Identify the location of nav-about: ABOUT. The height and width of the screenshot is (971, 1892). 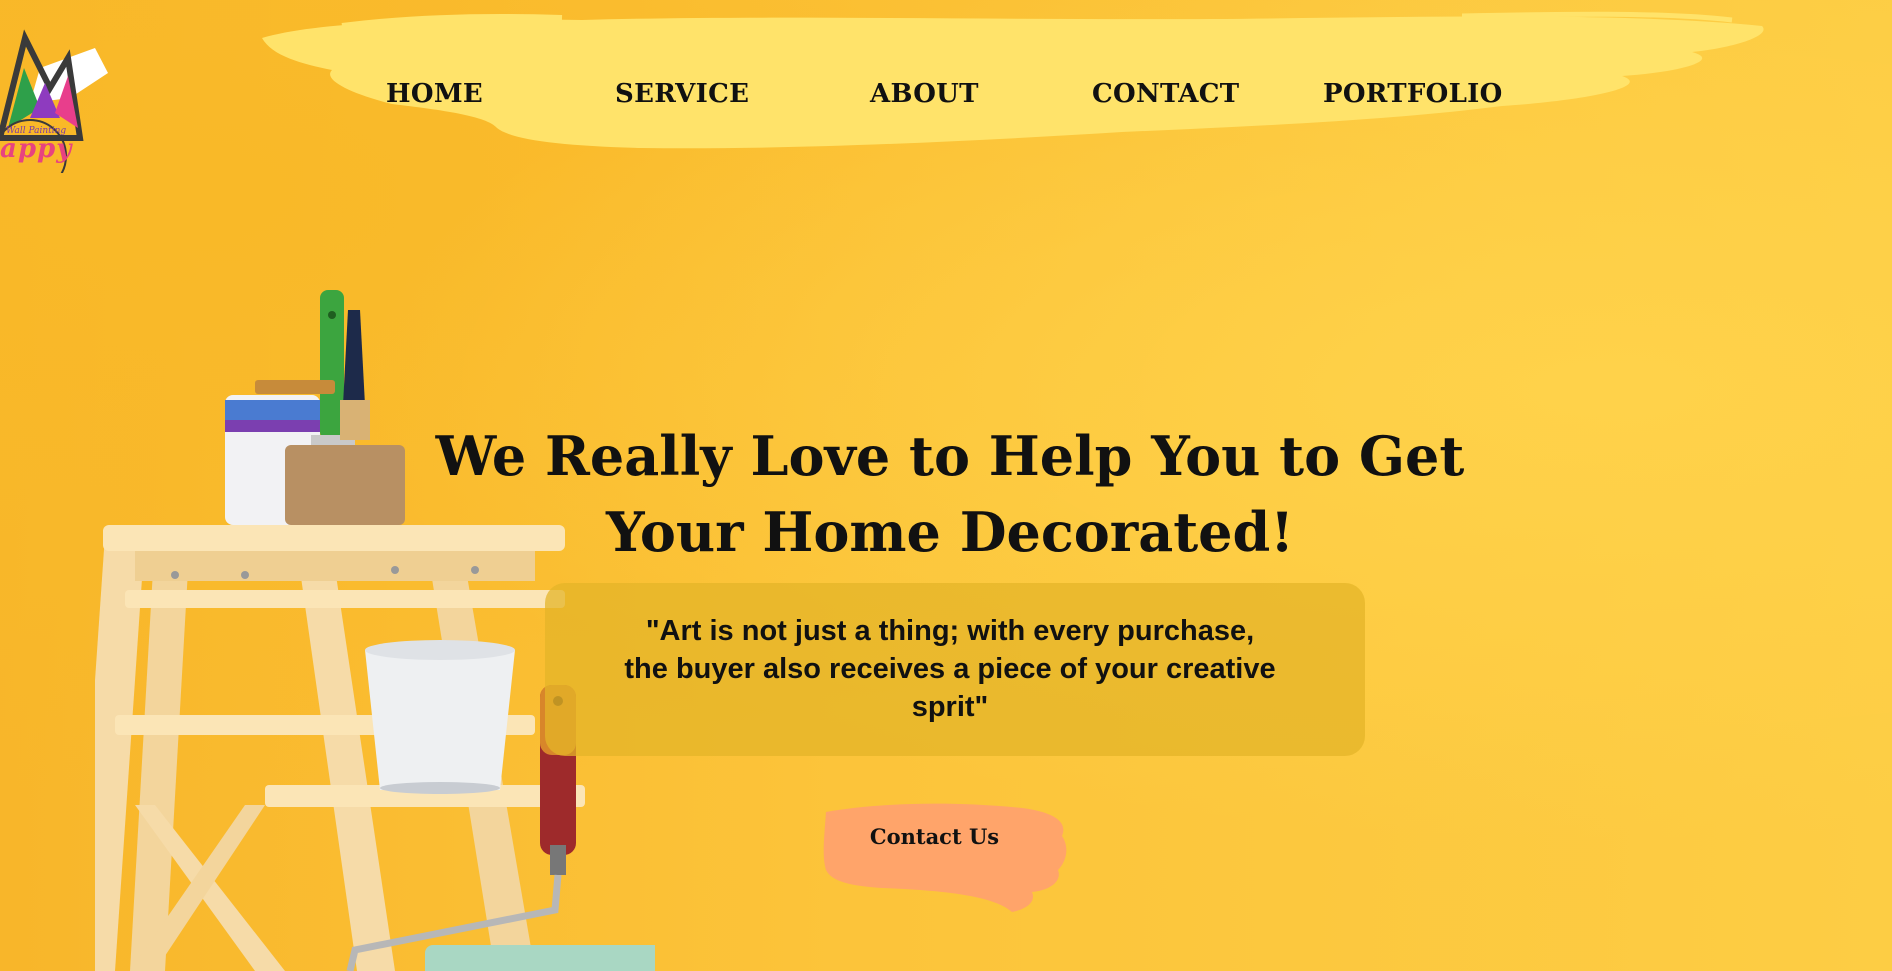
(924, 94).